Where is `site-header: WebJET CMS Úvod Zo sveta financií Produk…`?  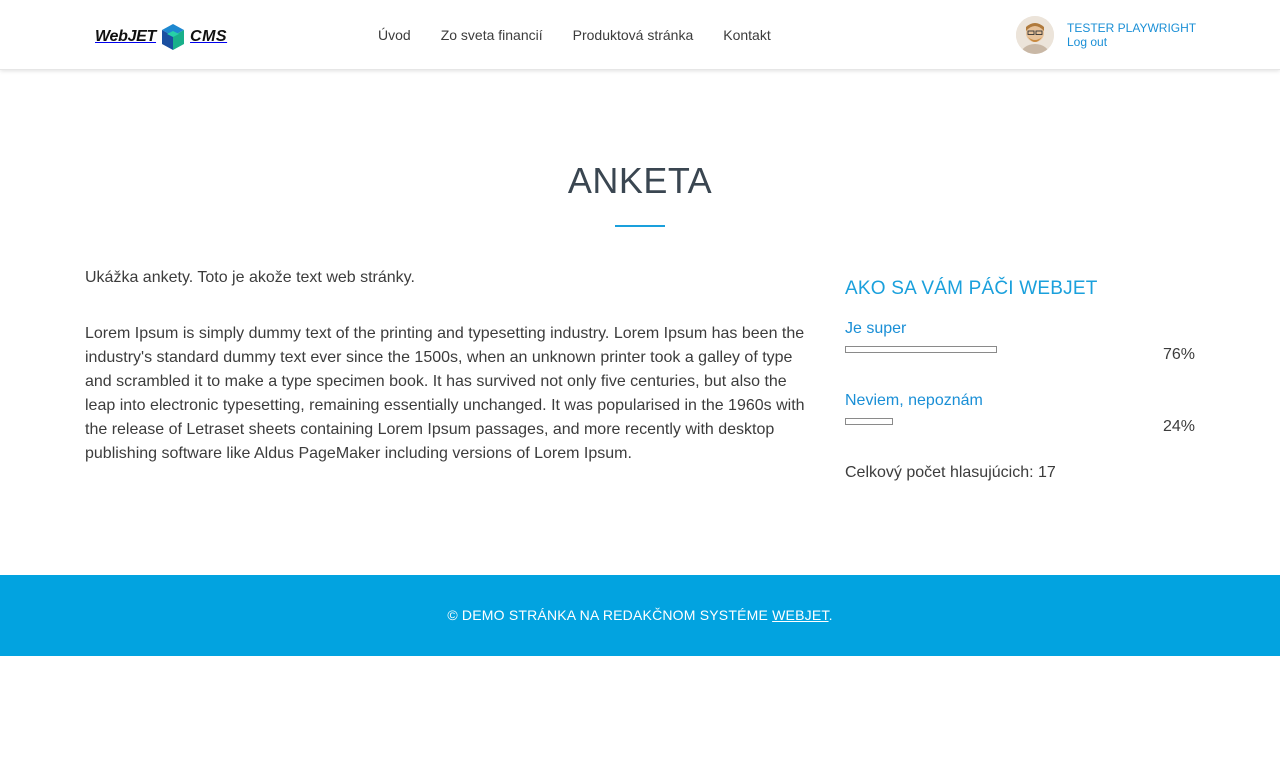 site-header: WebJET CMS Úvod Zo sveta financií Produk… is located at coordinates (640, 35).